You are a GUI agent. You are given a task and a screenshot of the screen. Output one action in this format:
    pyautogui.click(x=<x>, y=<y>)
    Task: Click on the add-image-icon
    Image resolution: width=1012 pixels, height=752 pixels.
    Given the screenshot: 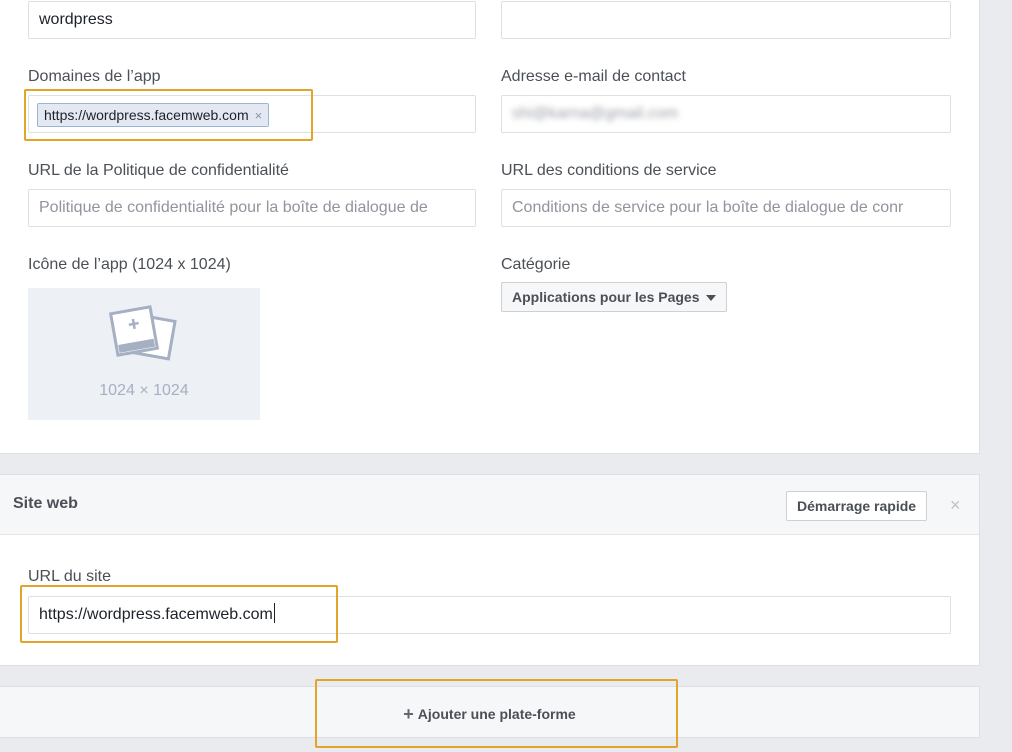 What is the action you would take?
    pyautogui.click(x=142, y=333)
    